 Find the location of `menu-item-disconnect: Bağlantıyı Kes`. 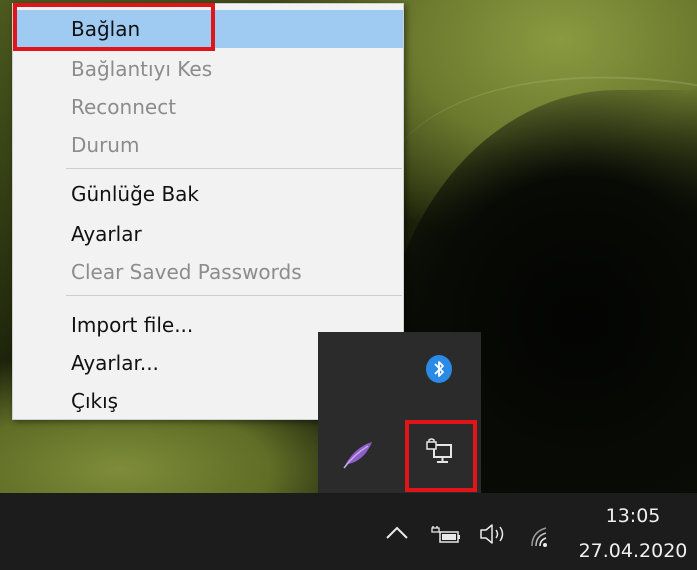

menu-item-disconnect: Bağlantıyı Kes is located at coordinates (208, 69).